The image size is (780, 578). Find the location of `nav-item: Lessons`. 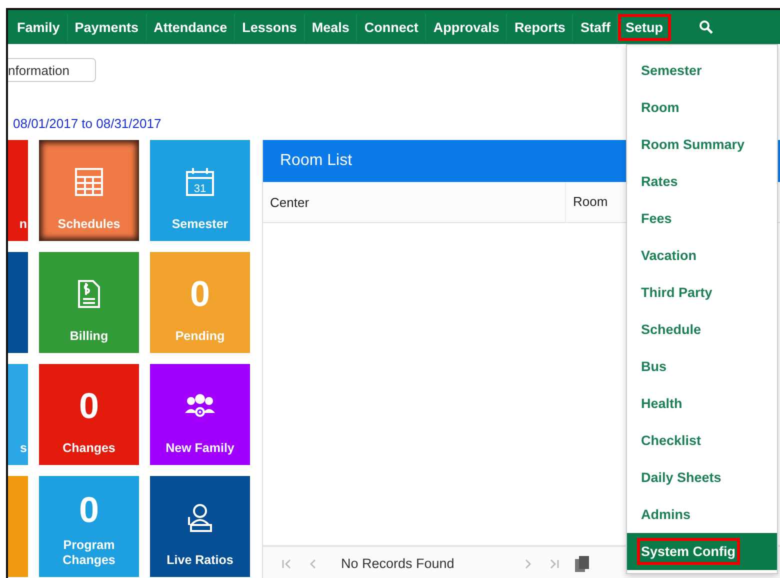

nav-item: Lessons is located at coordinates (270, 27).